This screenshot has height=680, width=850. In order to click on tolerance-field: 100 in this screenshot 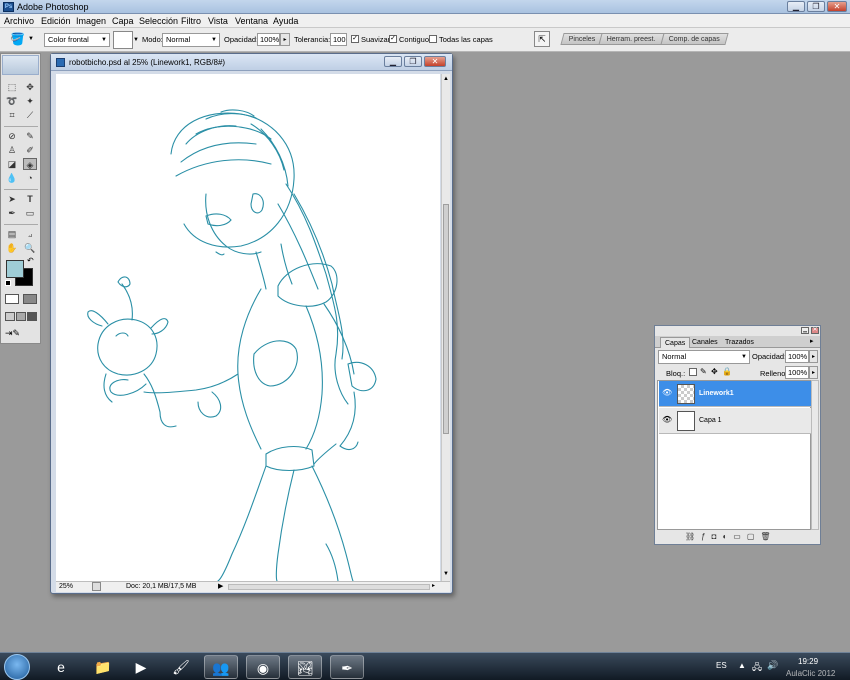, I will do `click(338, 39)`.